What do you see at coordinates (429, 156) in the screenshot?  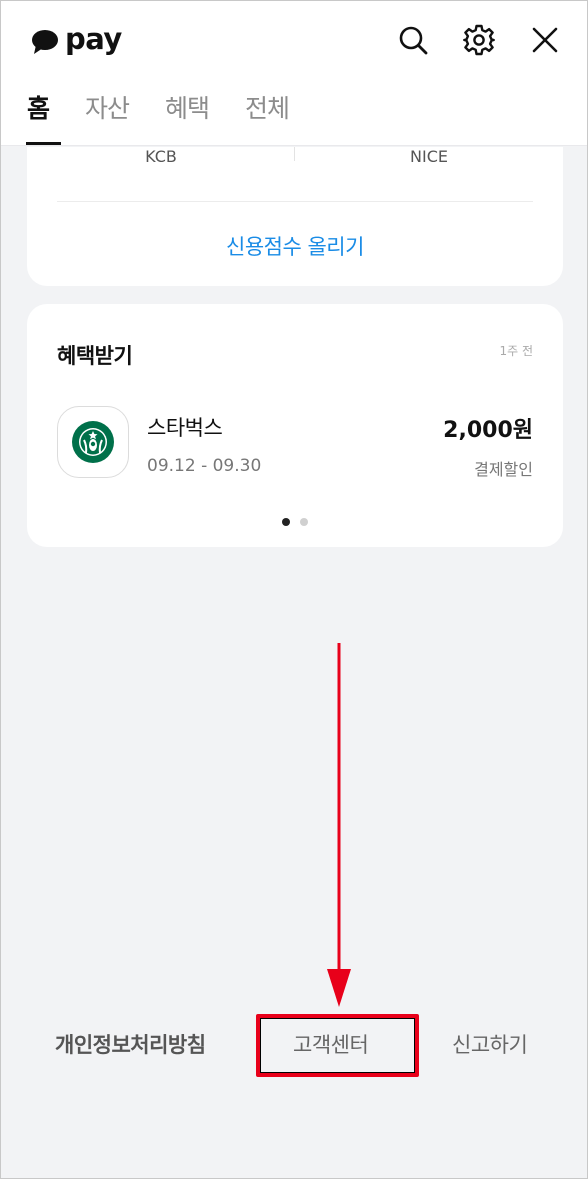 I see `bureau-nice: NICE` at bounding box center [429, 156].